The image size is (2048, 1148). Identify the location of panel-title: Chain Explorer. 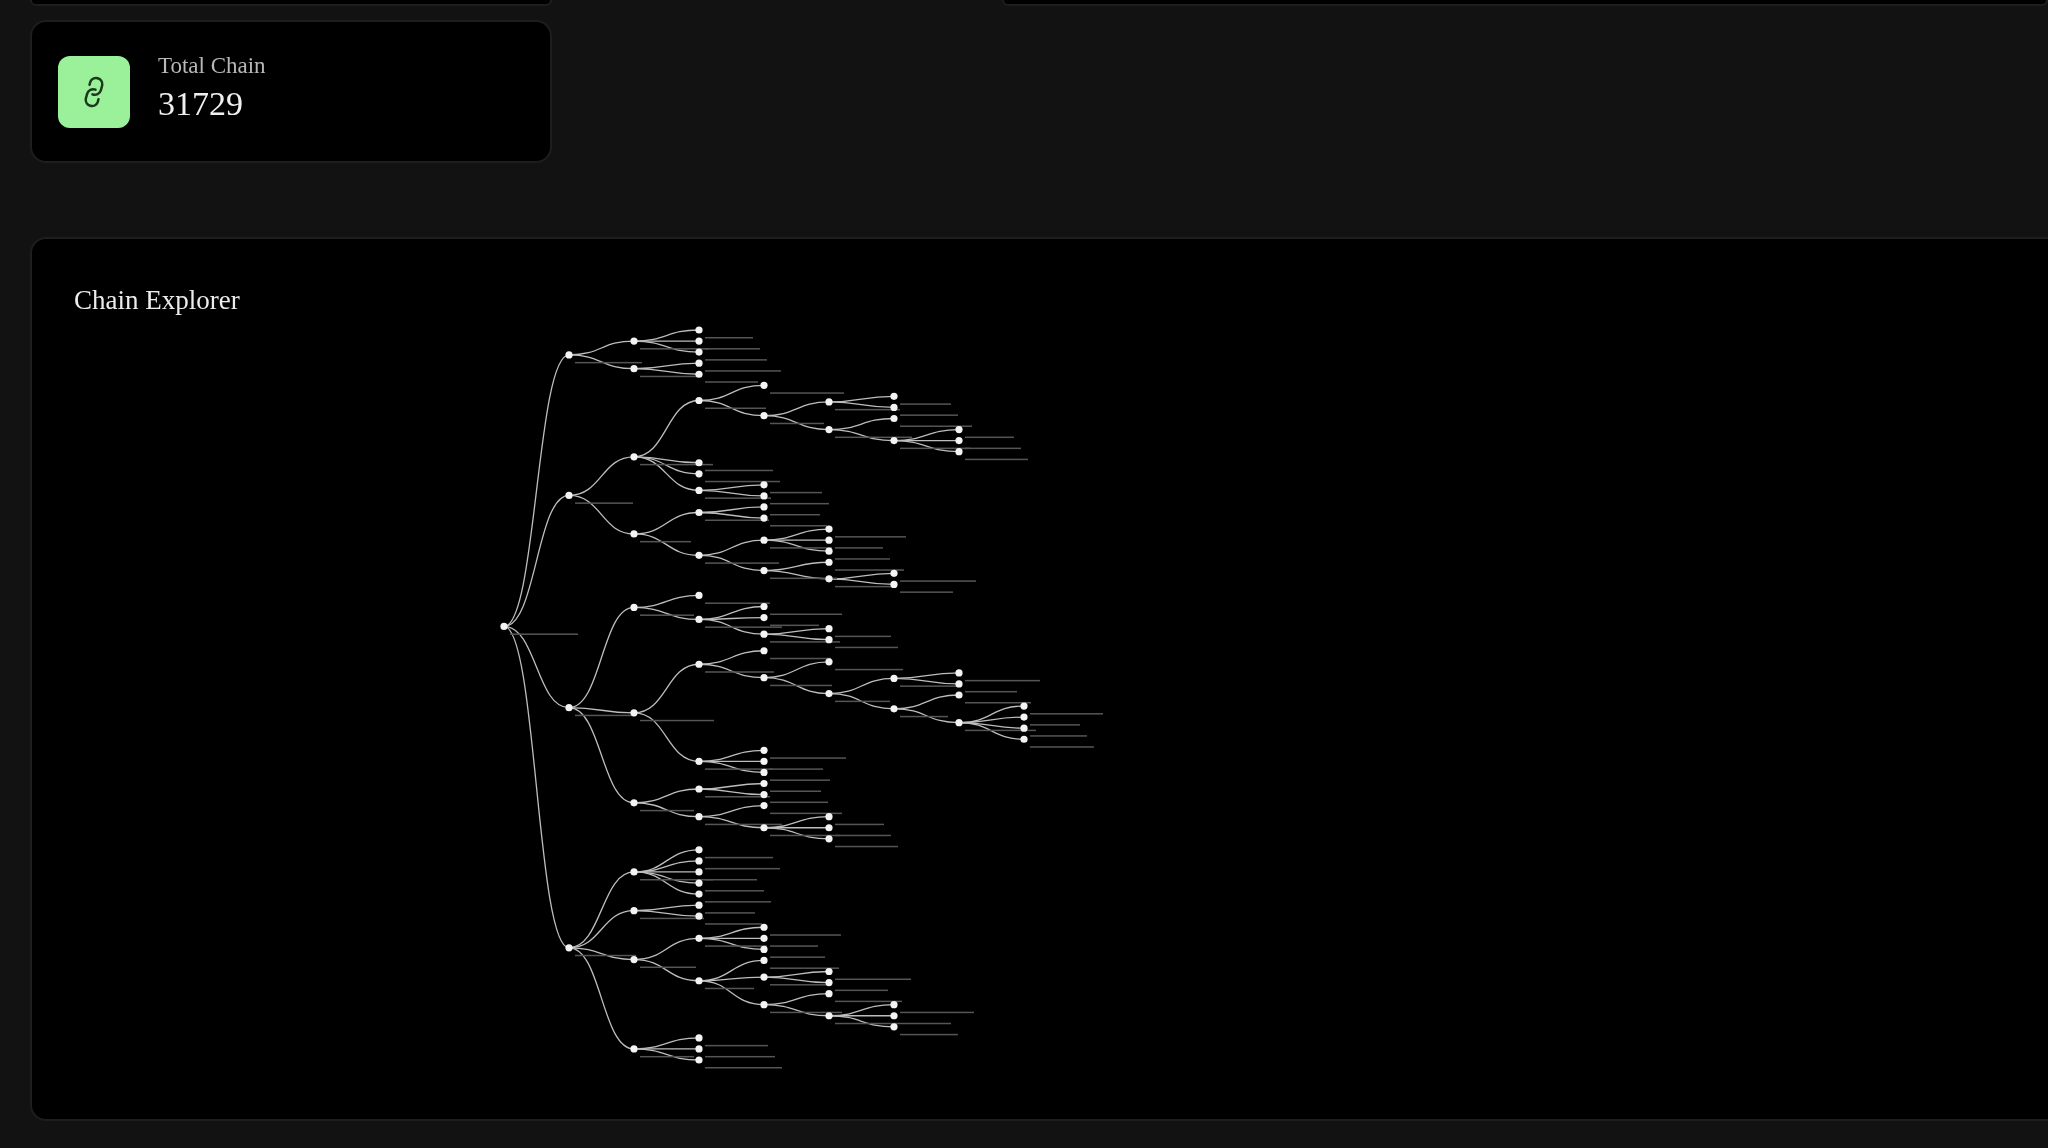
(157, 300).